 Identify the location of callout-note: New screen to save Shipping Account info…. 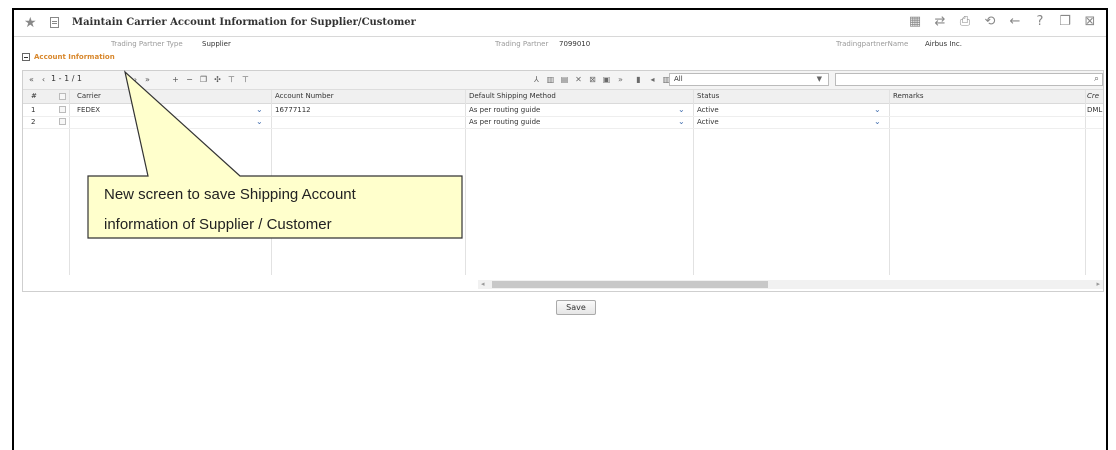
(276, 211).